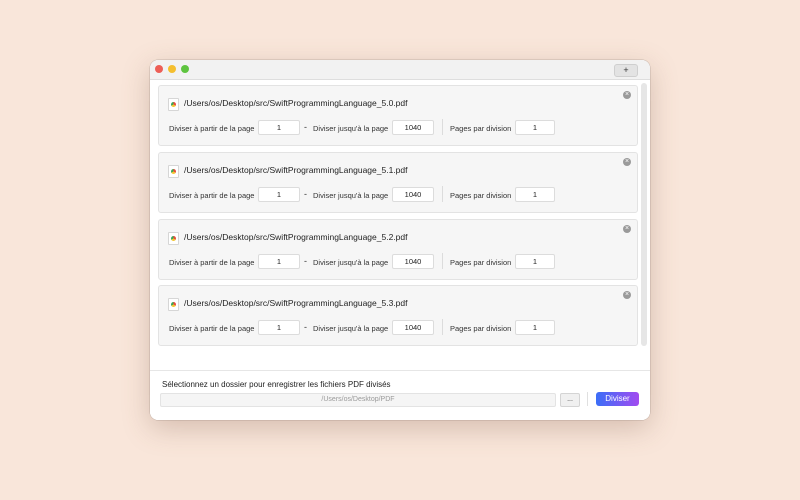 This screenshot has height=500, width=800. What do you see at coordinates (185, 69) in the screenshot?
I see `zoom-window-button` at bounding box center [185, 69].